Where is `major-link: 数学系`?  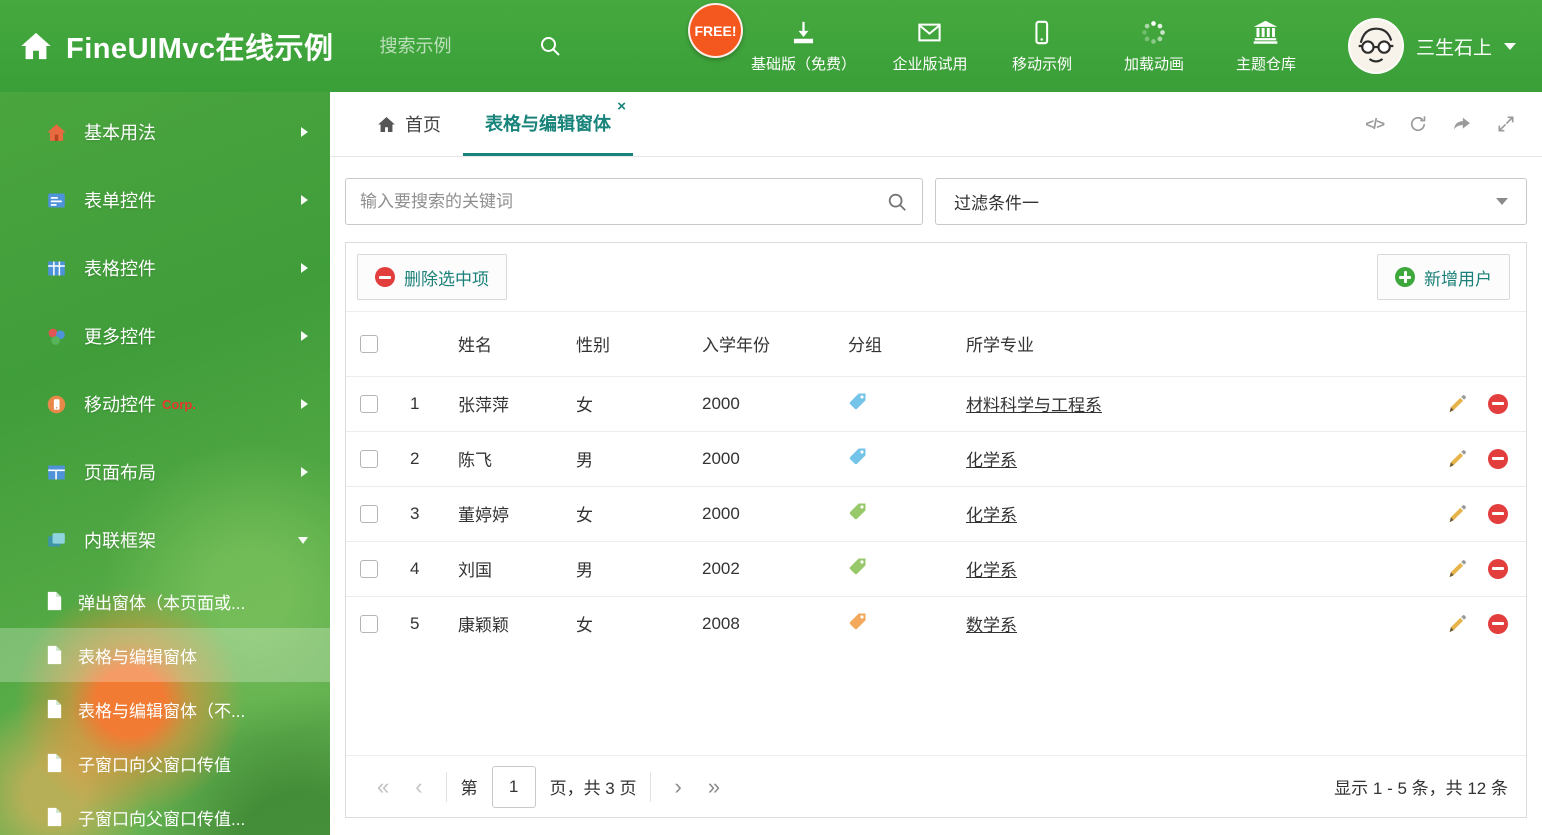 major-link: 数学系 is located at coordinates (991, 625).